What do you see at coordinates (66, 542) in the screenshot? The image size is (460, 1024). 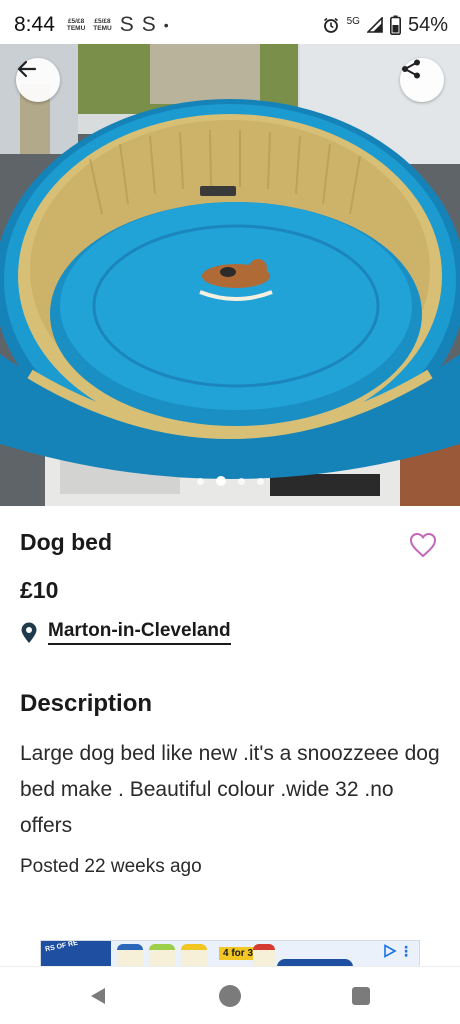 I see `listing-title: Dog bed` at bounding box center [66, 542].